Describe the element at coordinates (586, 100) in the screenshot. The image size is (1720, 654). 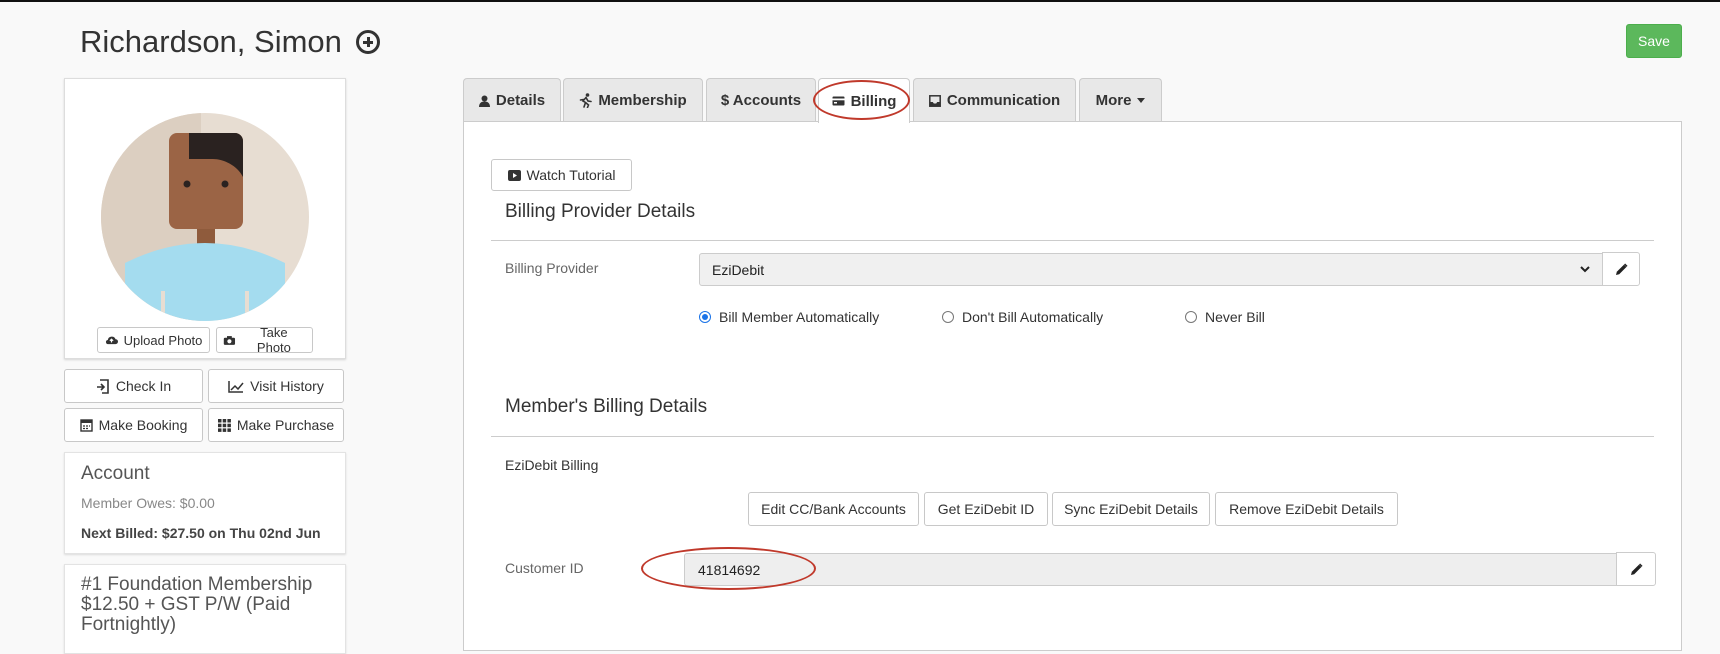
I see `running-person-icon` at that location.